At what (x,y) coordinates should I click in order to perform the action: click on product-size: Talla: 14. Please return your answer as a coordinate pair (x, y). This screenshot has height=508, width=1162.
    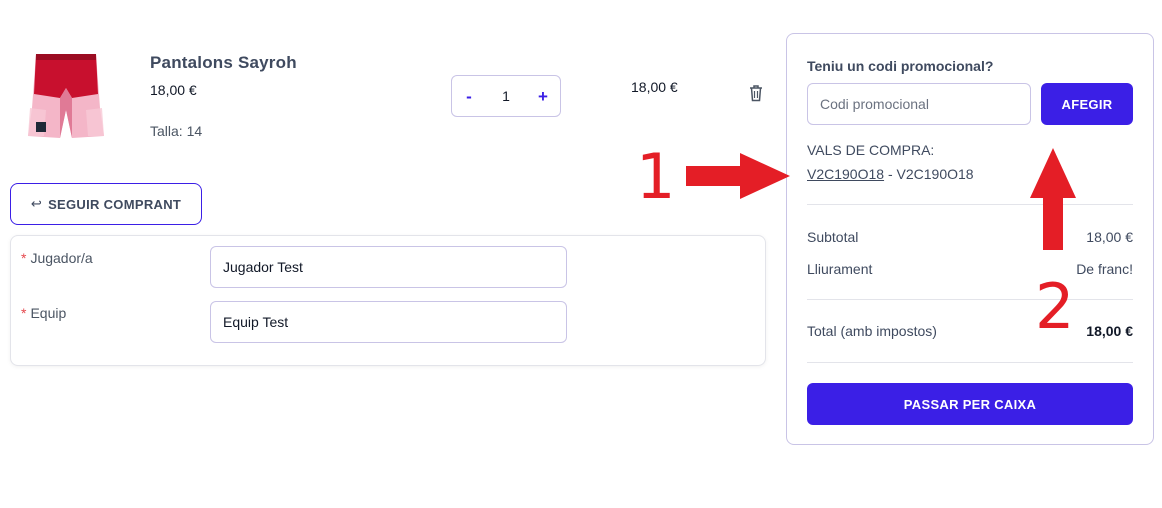
    Looking at the image, I should click on (176, 131).